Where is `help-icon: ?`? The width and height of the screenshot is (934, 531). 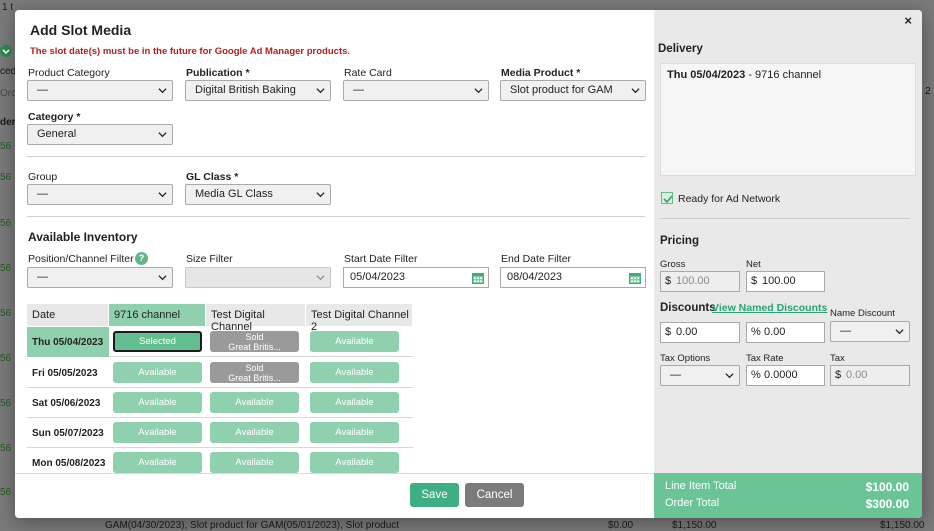
help-icon: ? is located at coordinates (141, 258).